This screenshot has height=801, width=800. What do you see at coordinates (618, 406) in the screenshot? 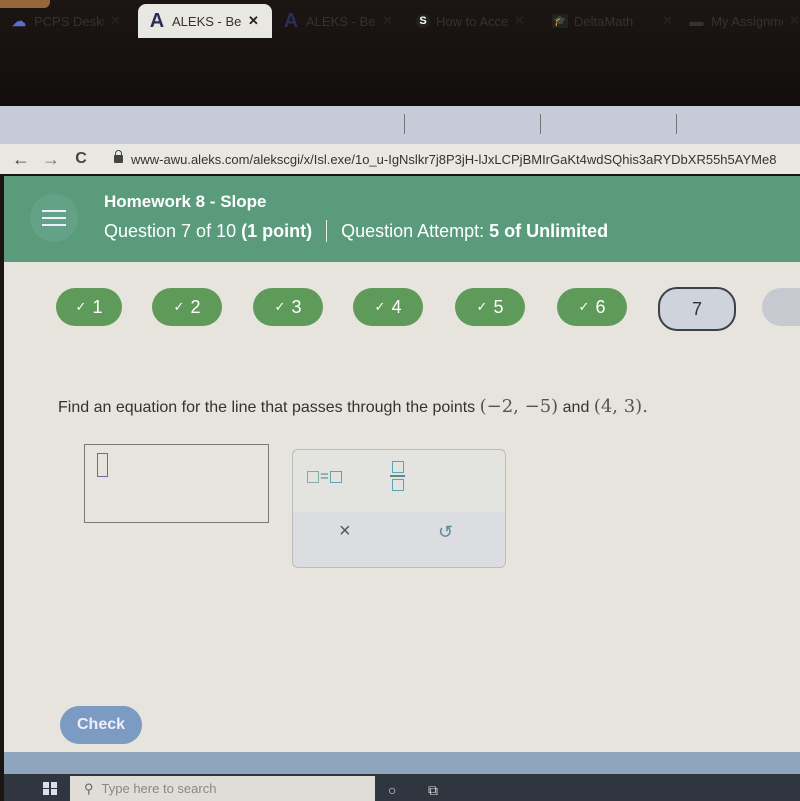
I see `point-2: (4, 3)` at bounding box center [618, 406].